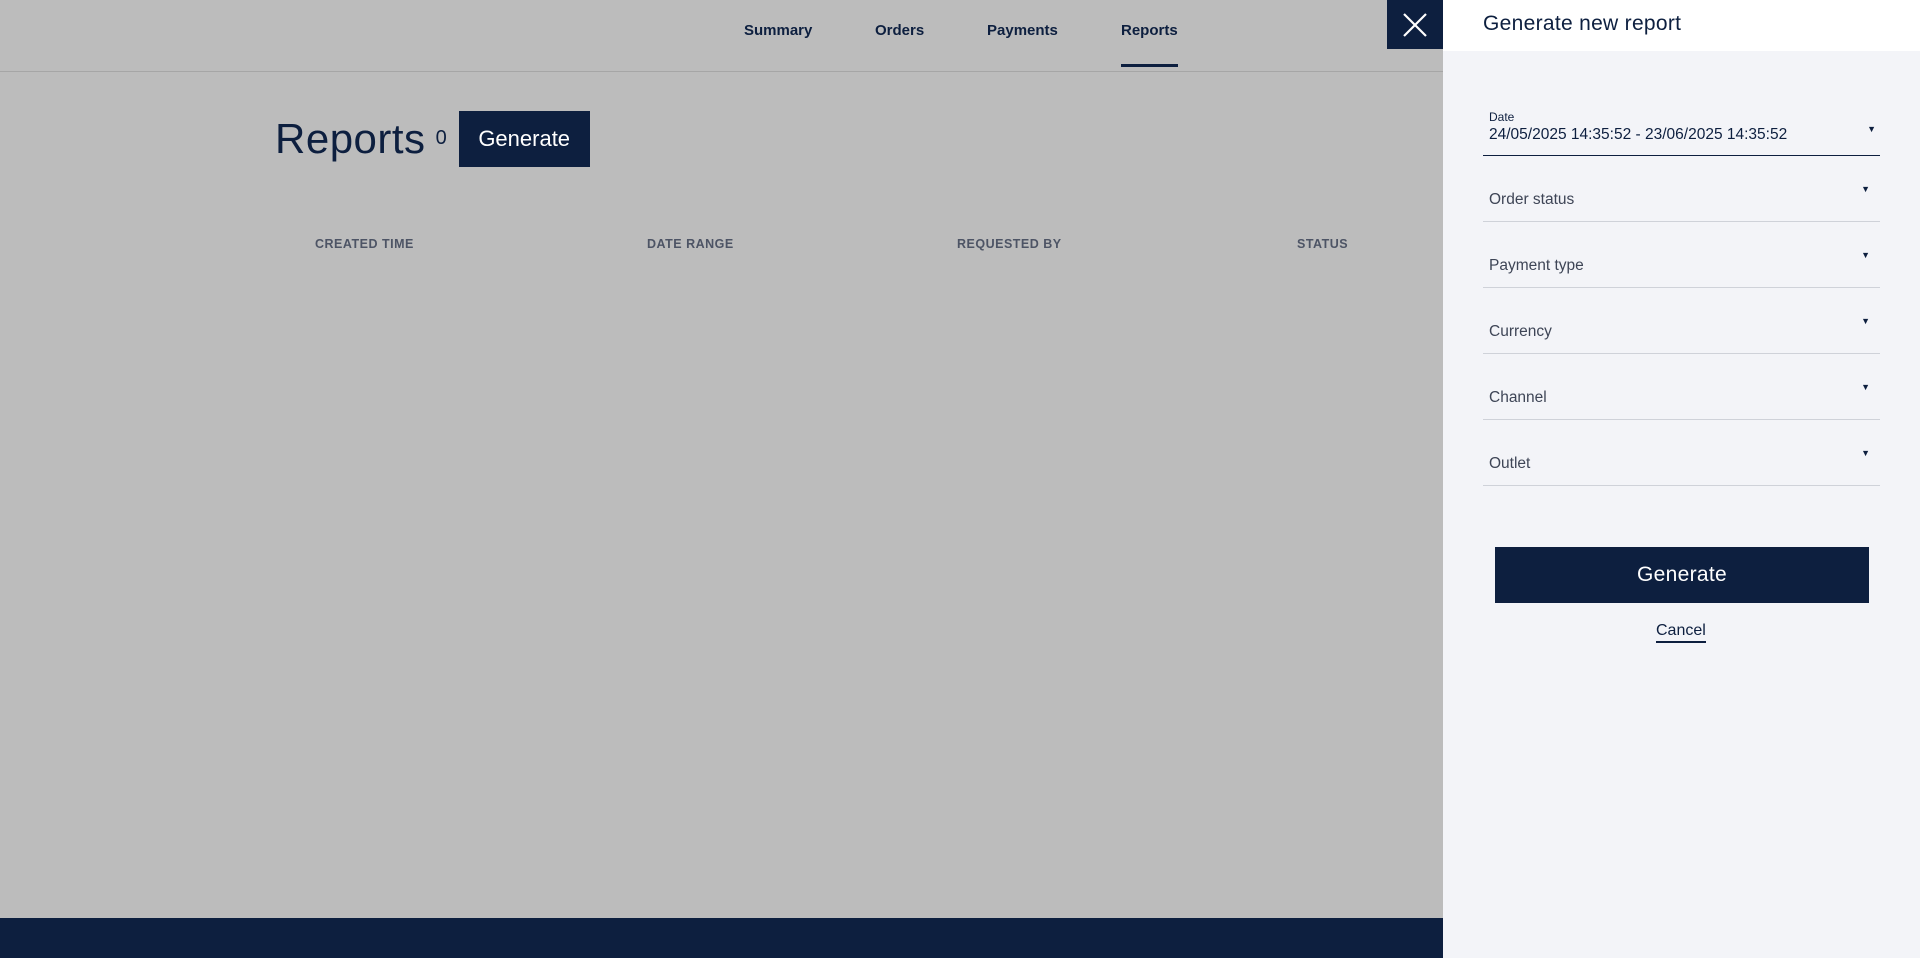 Image resolution: width=1920 pixels, height=958 pixels. I want to click on page-title: Reports, so click(350, 138).